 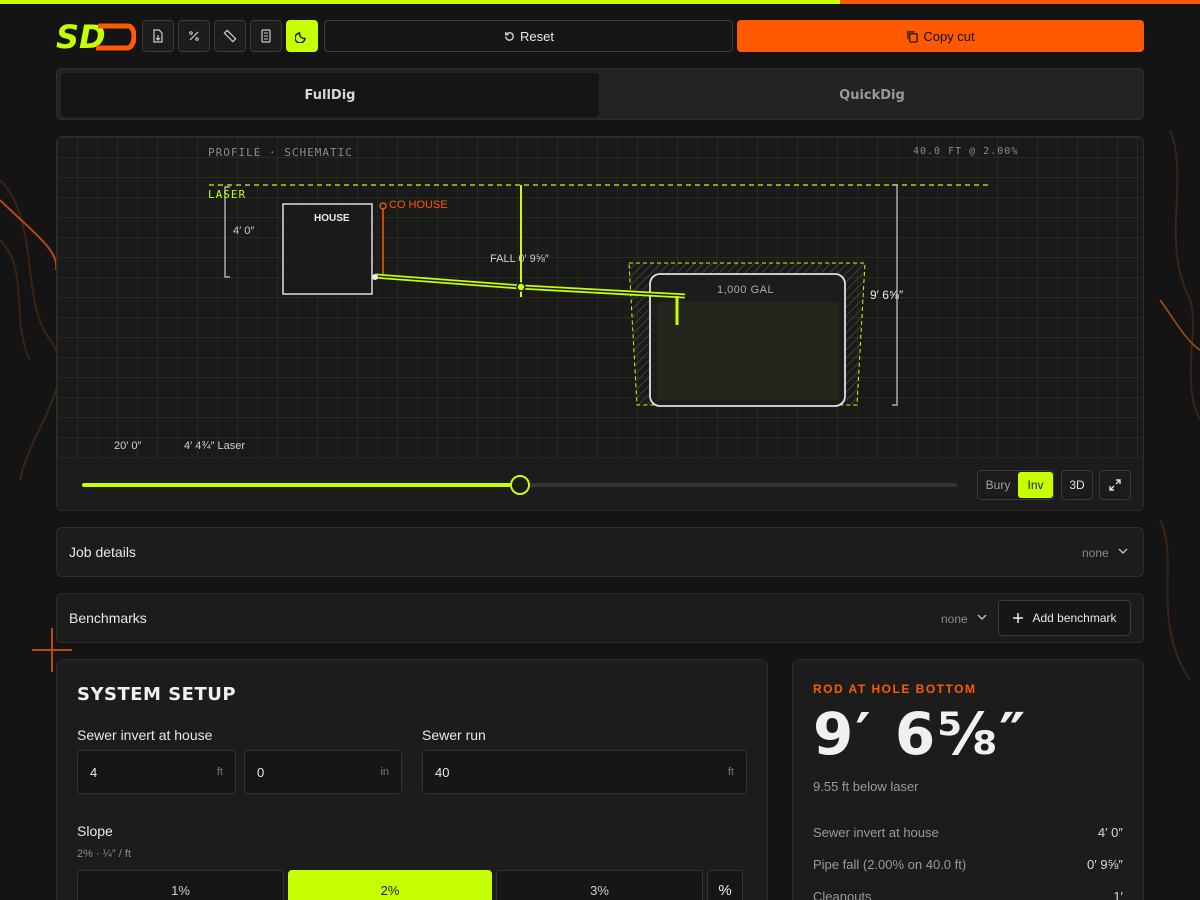 I want to click on ruler-icon, so click(x=230, y=36).